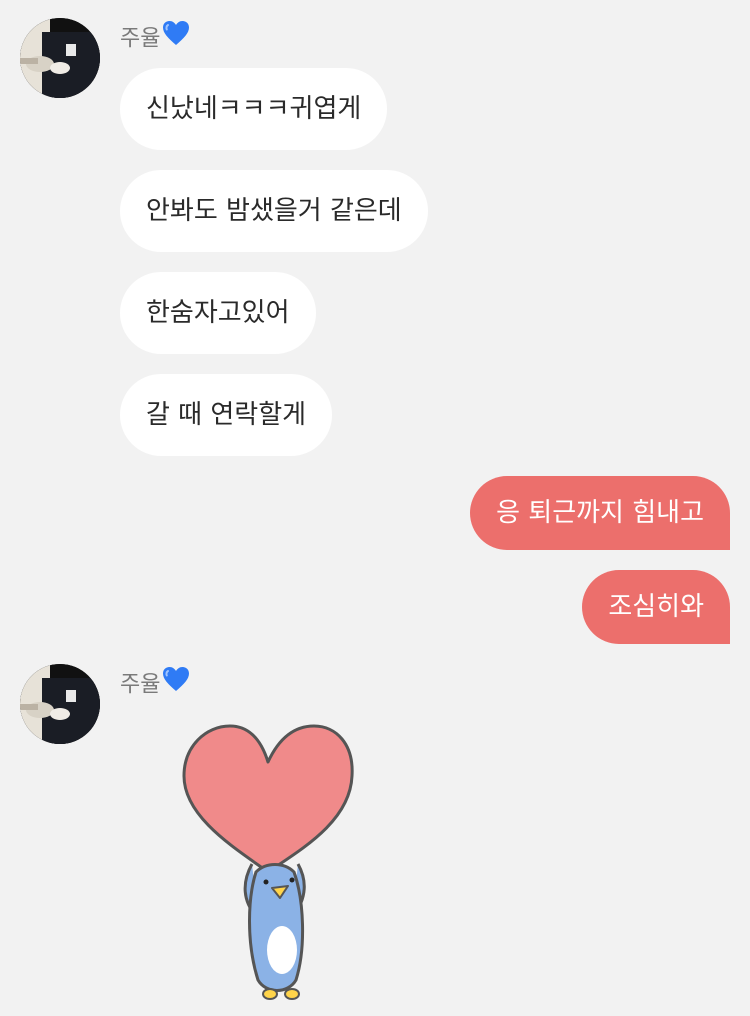  I want to click on message-text: 조심히와, so click(656, 607).